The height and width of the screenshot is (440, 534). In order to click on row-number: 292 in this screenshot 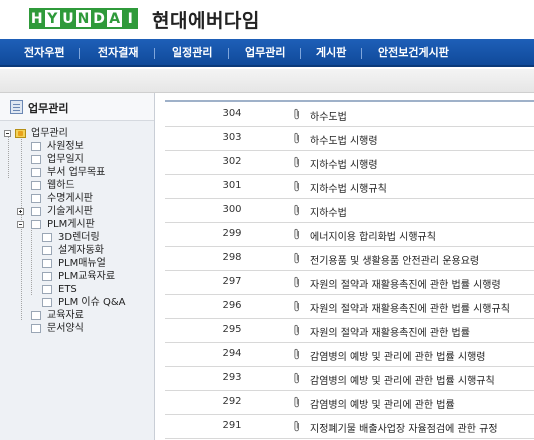, I will do `click(232, 401)`.